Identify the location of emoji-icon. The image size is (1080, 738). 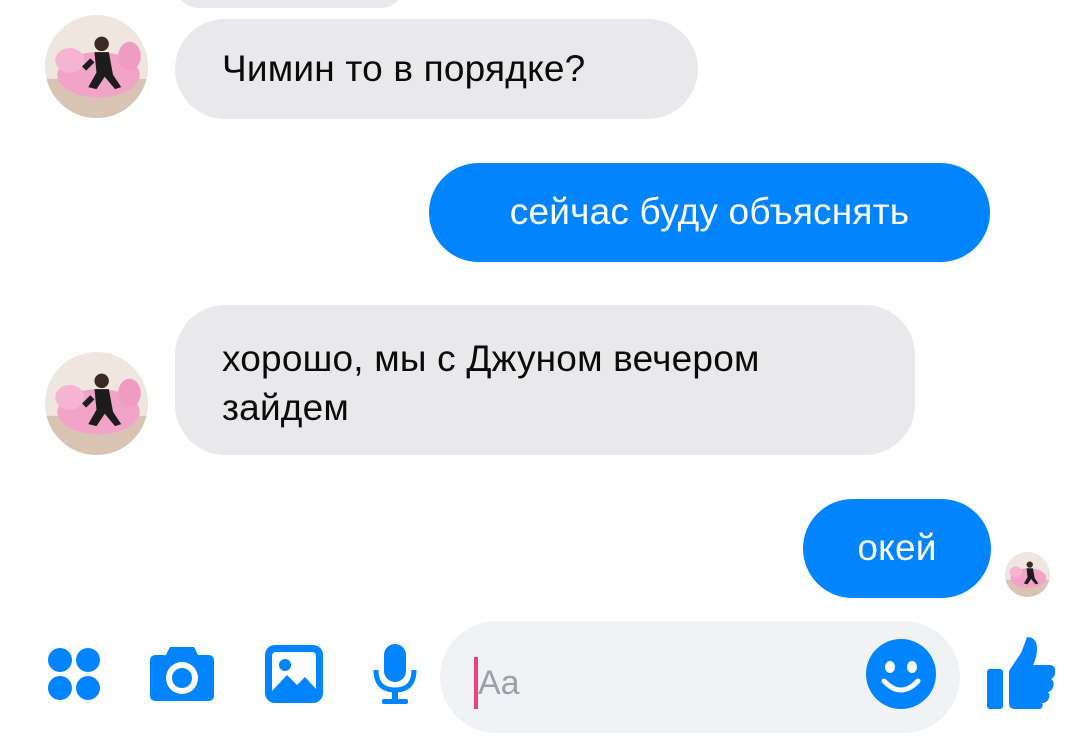
(901, 674).